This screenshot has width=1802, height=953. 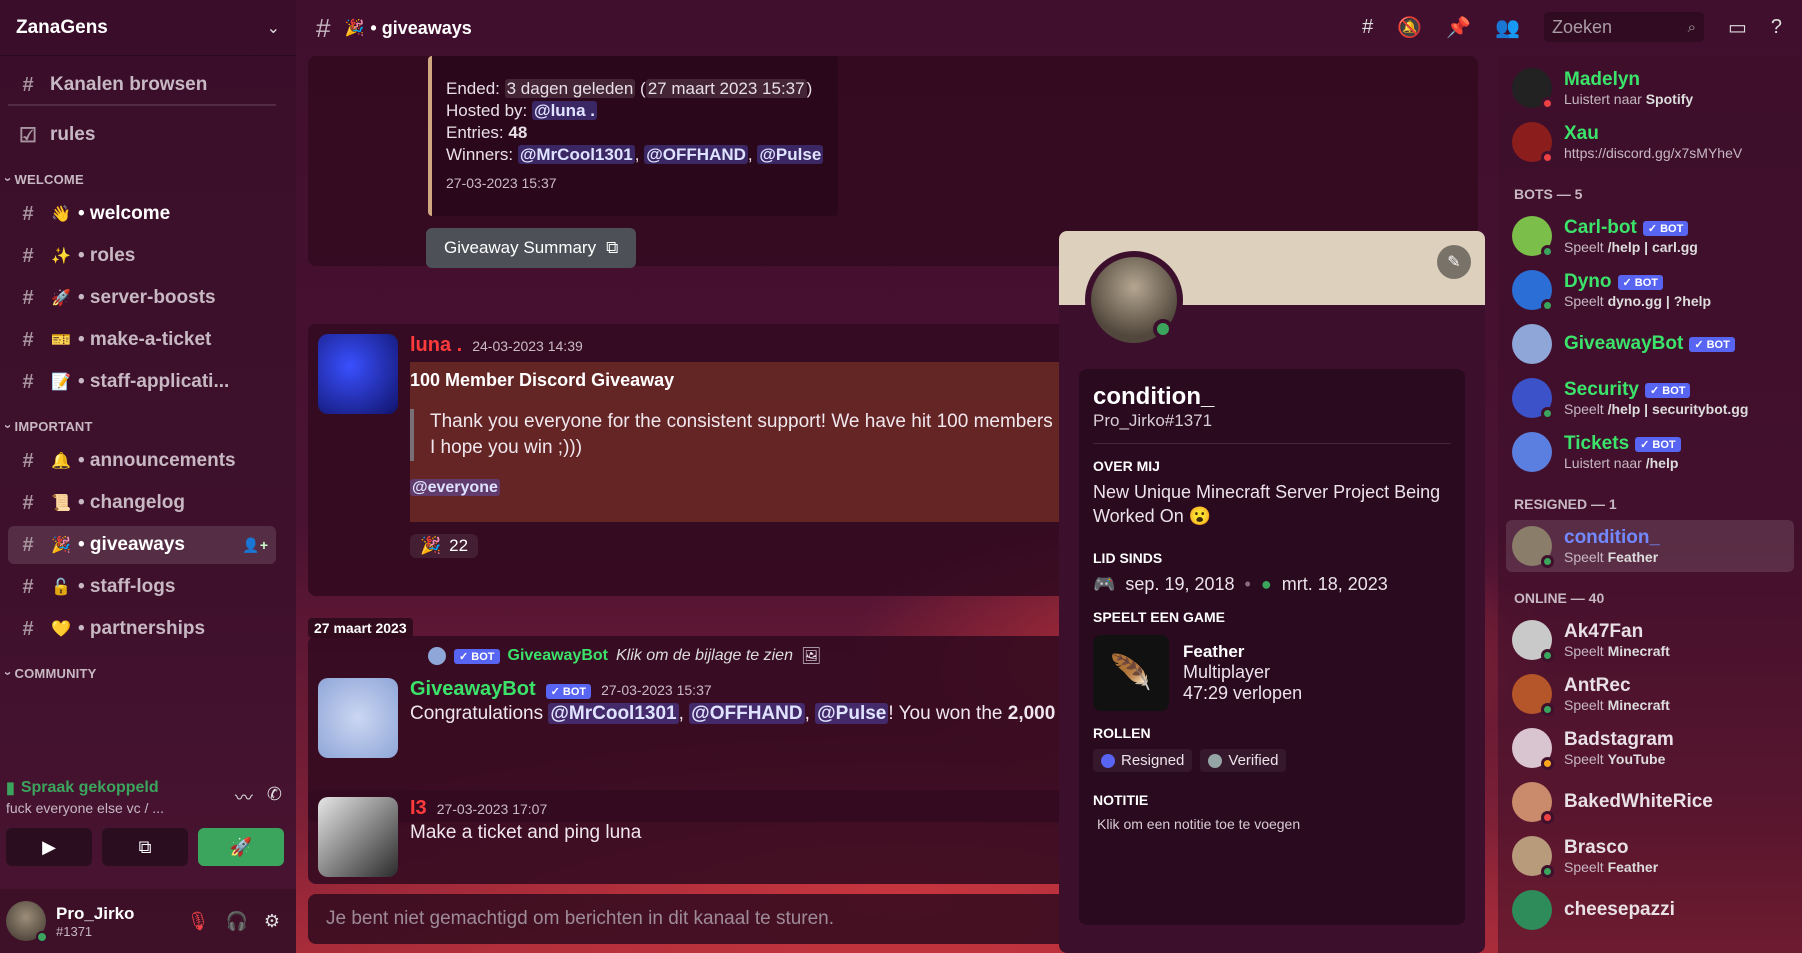 What do you see at coordinates (241, 847) in the screenshot?
I see `activity-button: 🚀` at bounding box center [241, 847].